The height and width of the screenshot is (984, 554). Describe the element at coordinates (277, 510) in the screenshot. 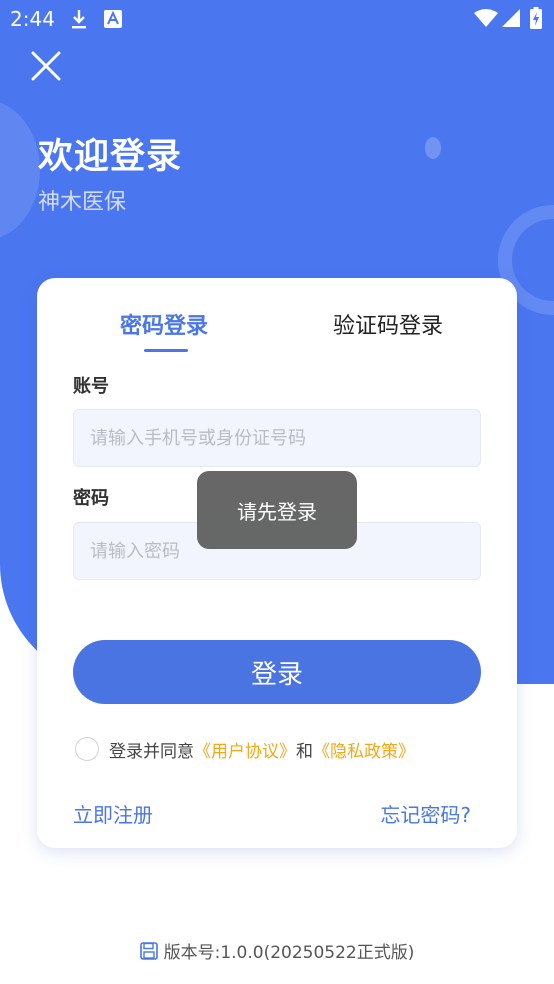

I see `toast-message: 请先登录` at that location.